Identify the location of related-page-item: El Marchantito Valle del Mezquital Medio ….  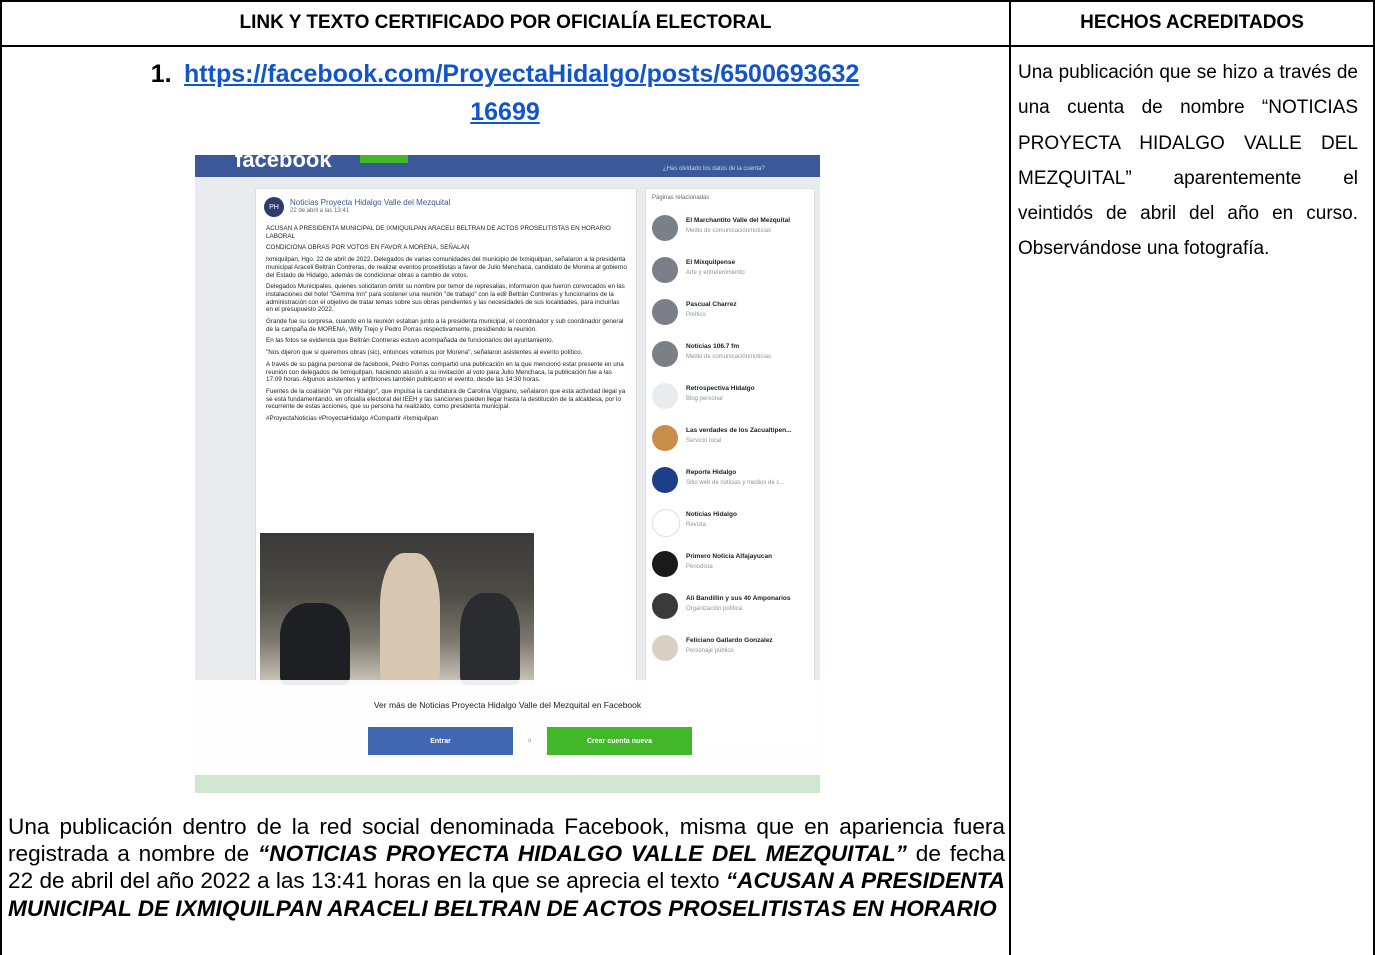
(732, 235).